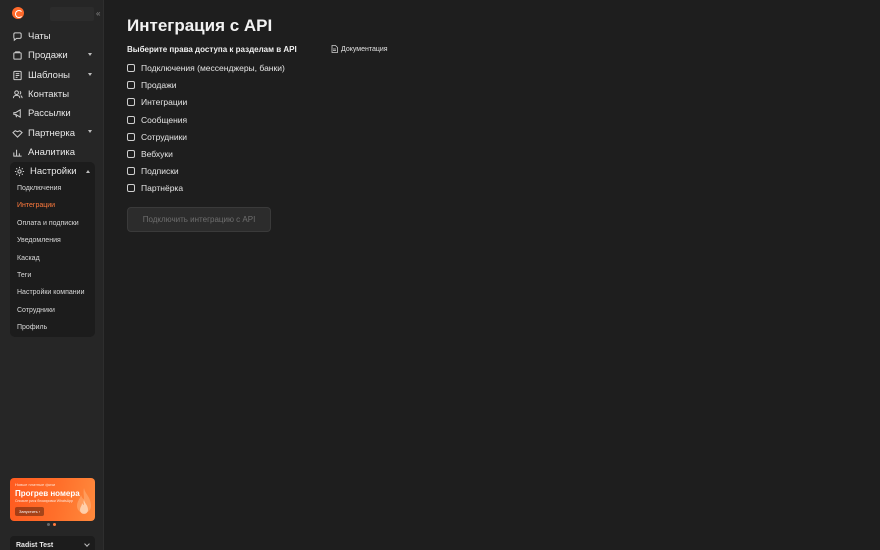 The height and width of the screenshot is (550, 880). I want to click on permission-label: Вебхуки, so click(157, 154).